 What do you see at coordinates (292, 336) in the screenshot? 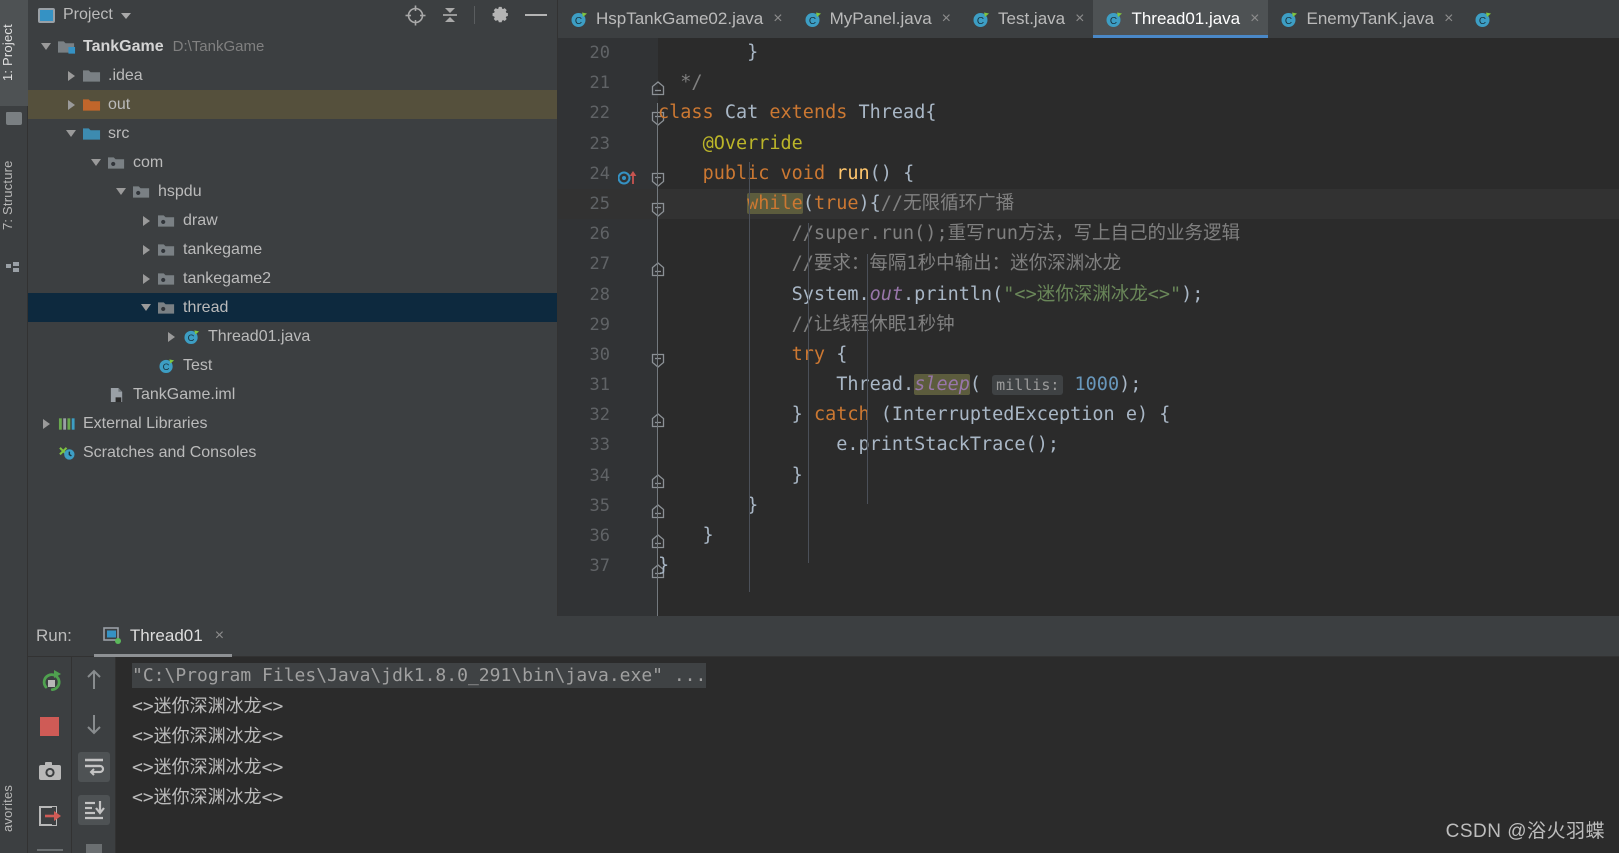
I see `tree-node-thread01-java: C Thread01.java` at bounding box center [292, 336].